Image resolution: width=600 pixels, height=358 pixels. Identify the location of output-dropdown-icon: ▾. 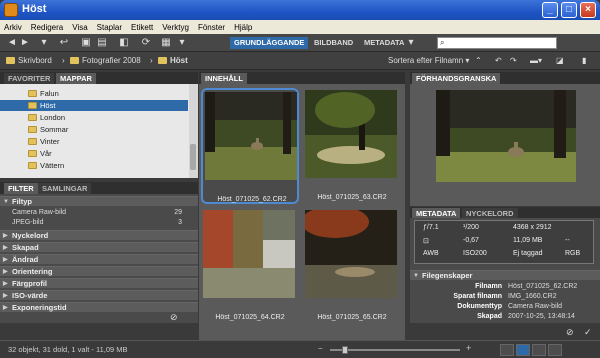
(182, 43).